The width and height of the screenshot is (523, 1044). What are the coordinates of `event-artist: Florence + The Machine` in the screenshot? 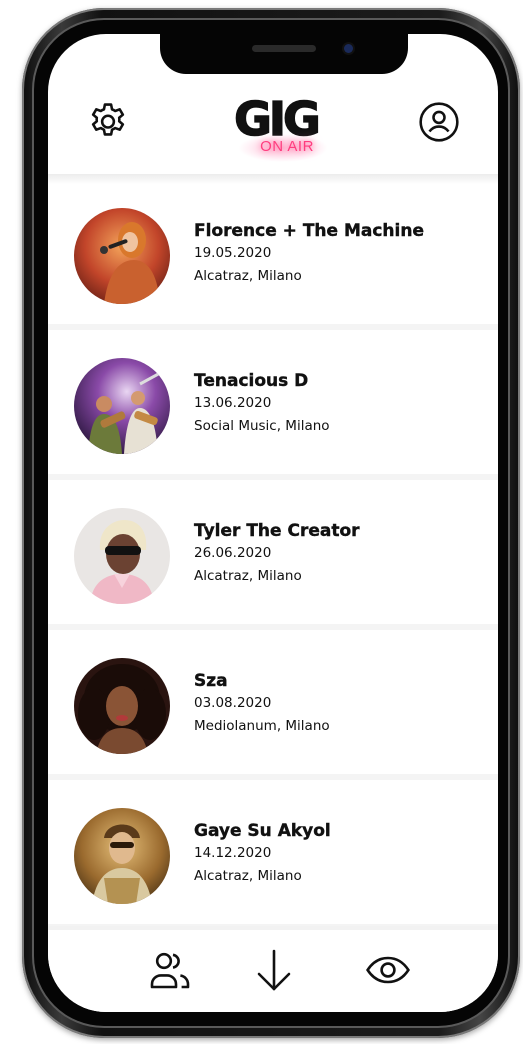 It's located at (309, 231).